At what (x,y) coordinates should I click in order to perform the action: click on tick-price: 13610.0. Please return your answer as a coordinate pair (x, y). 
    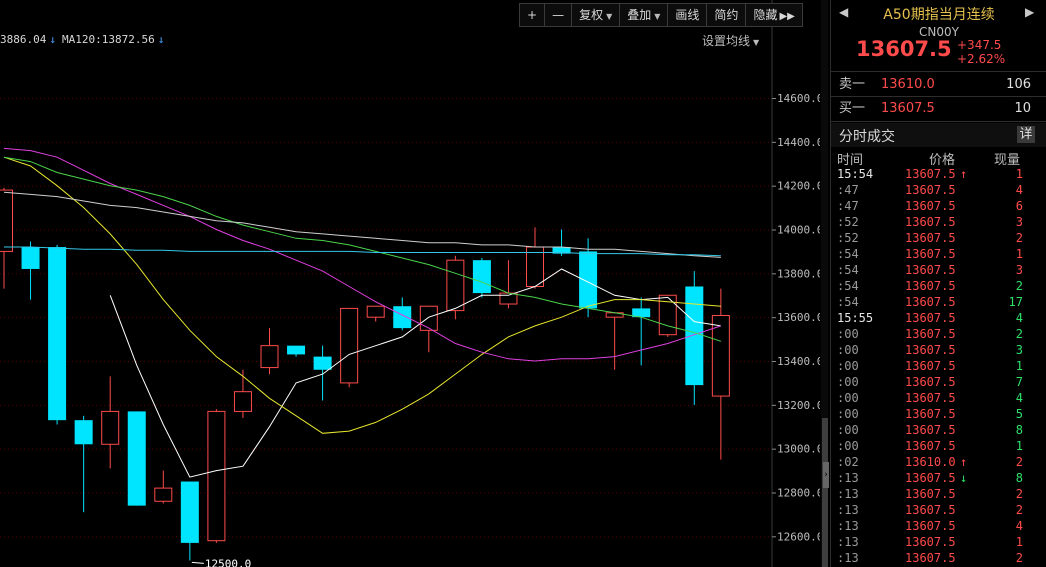
    Looking at the image, I should click on (930, 462).